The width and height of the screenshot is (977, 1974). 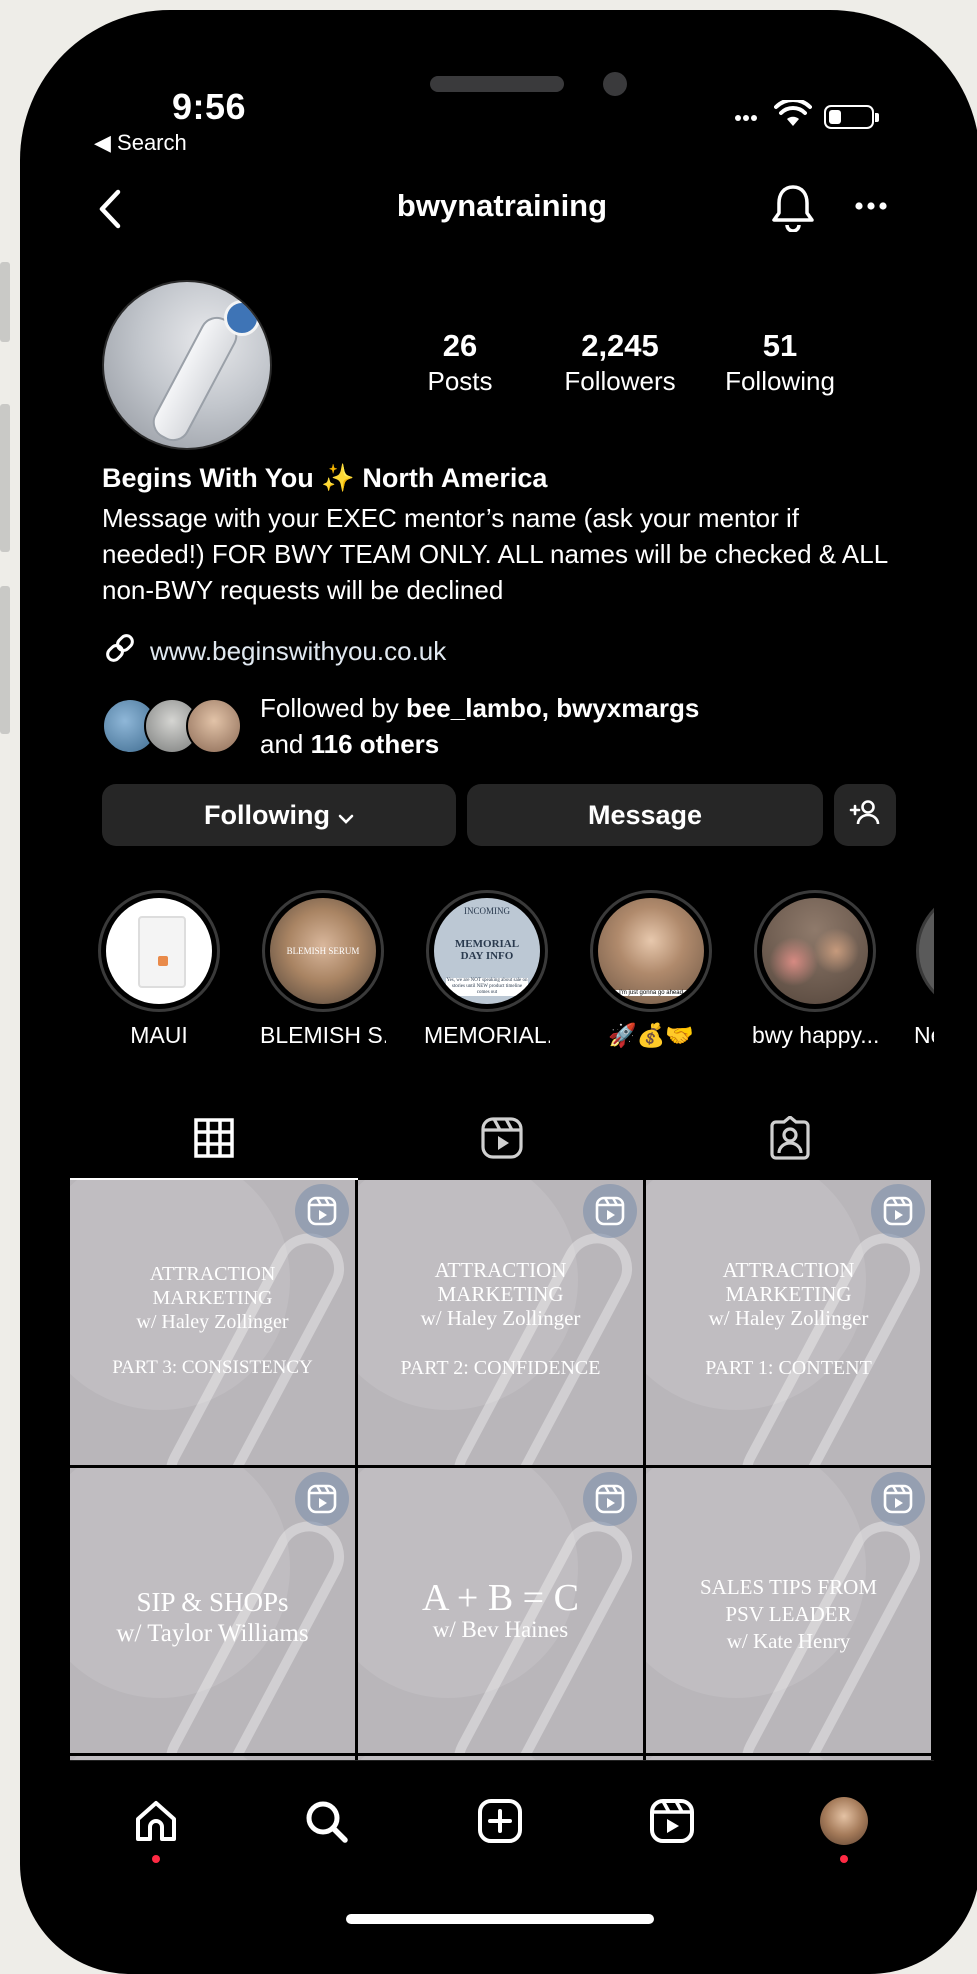 What do you see at coordinates (346, 815) in the screenshot?
I see `chevron-down-icon` at bounding box center [346, 815].